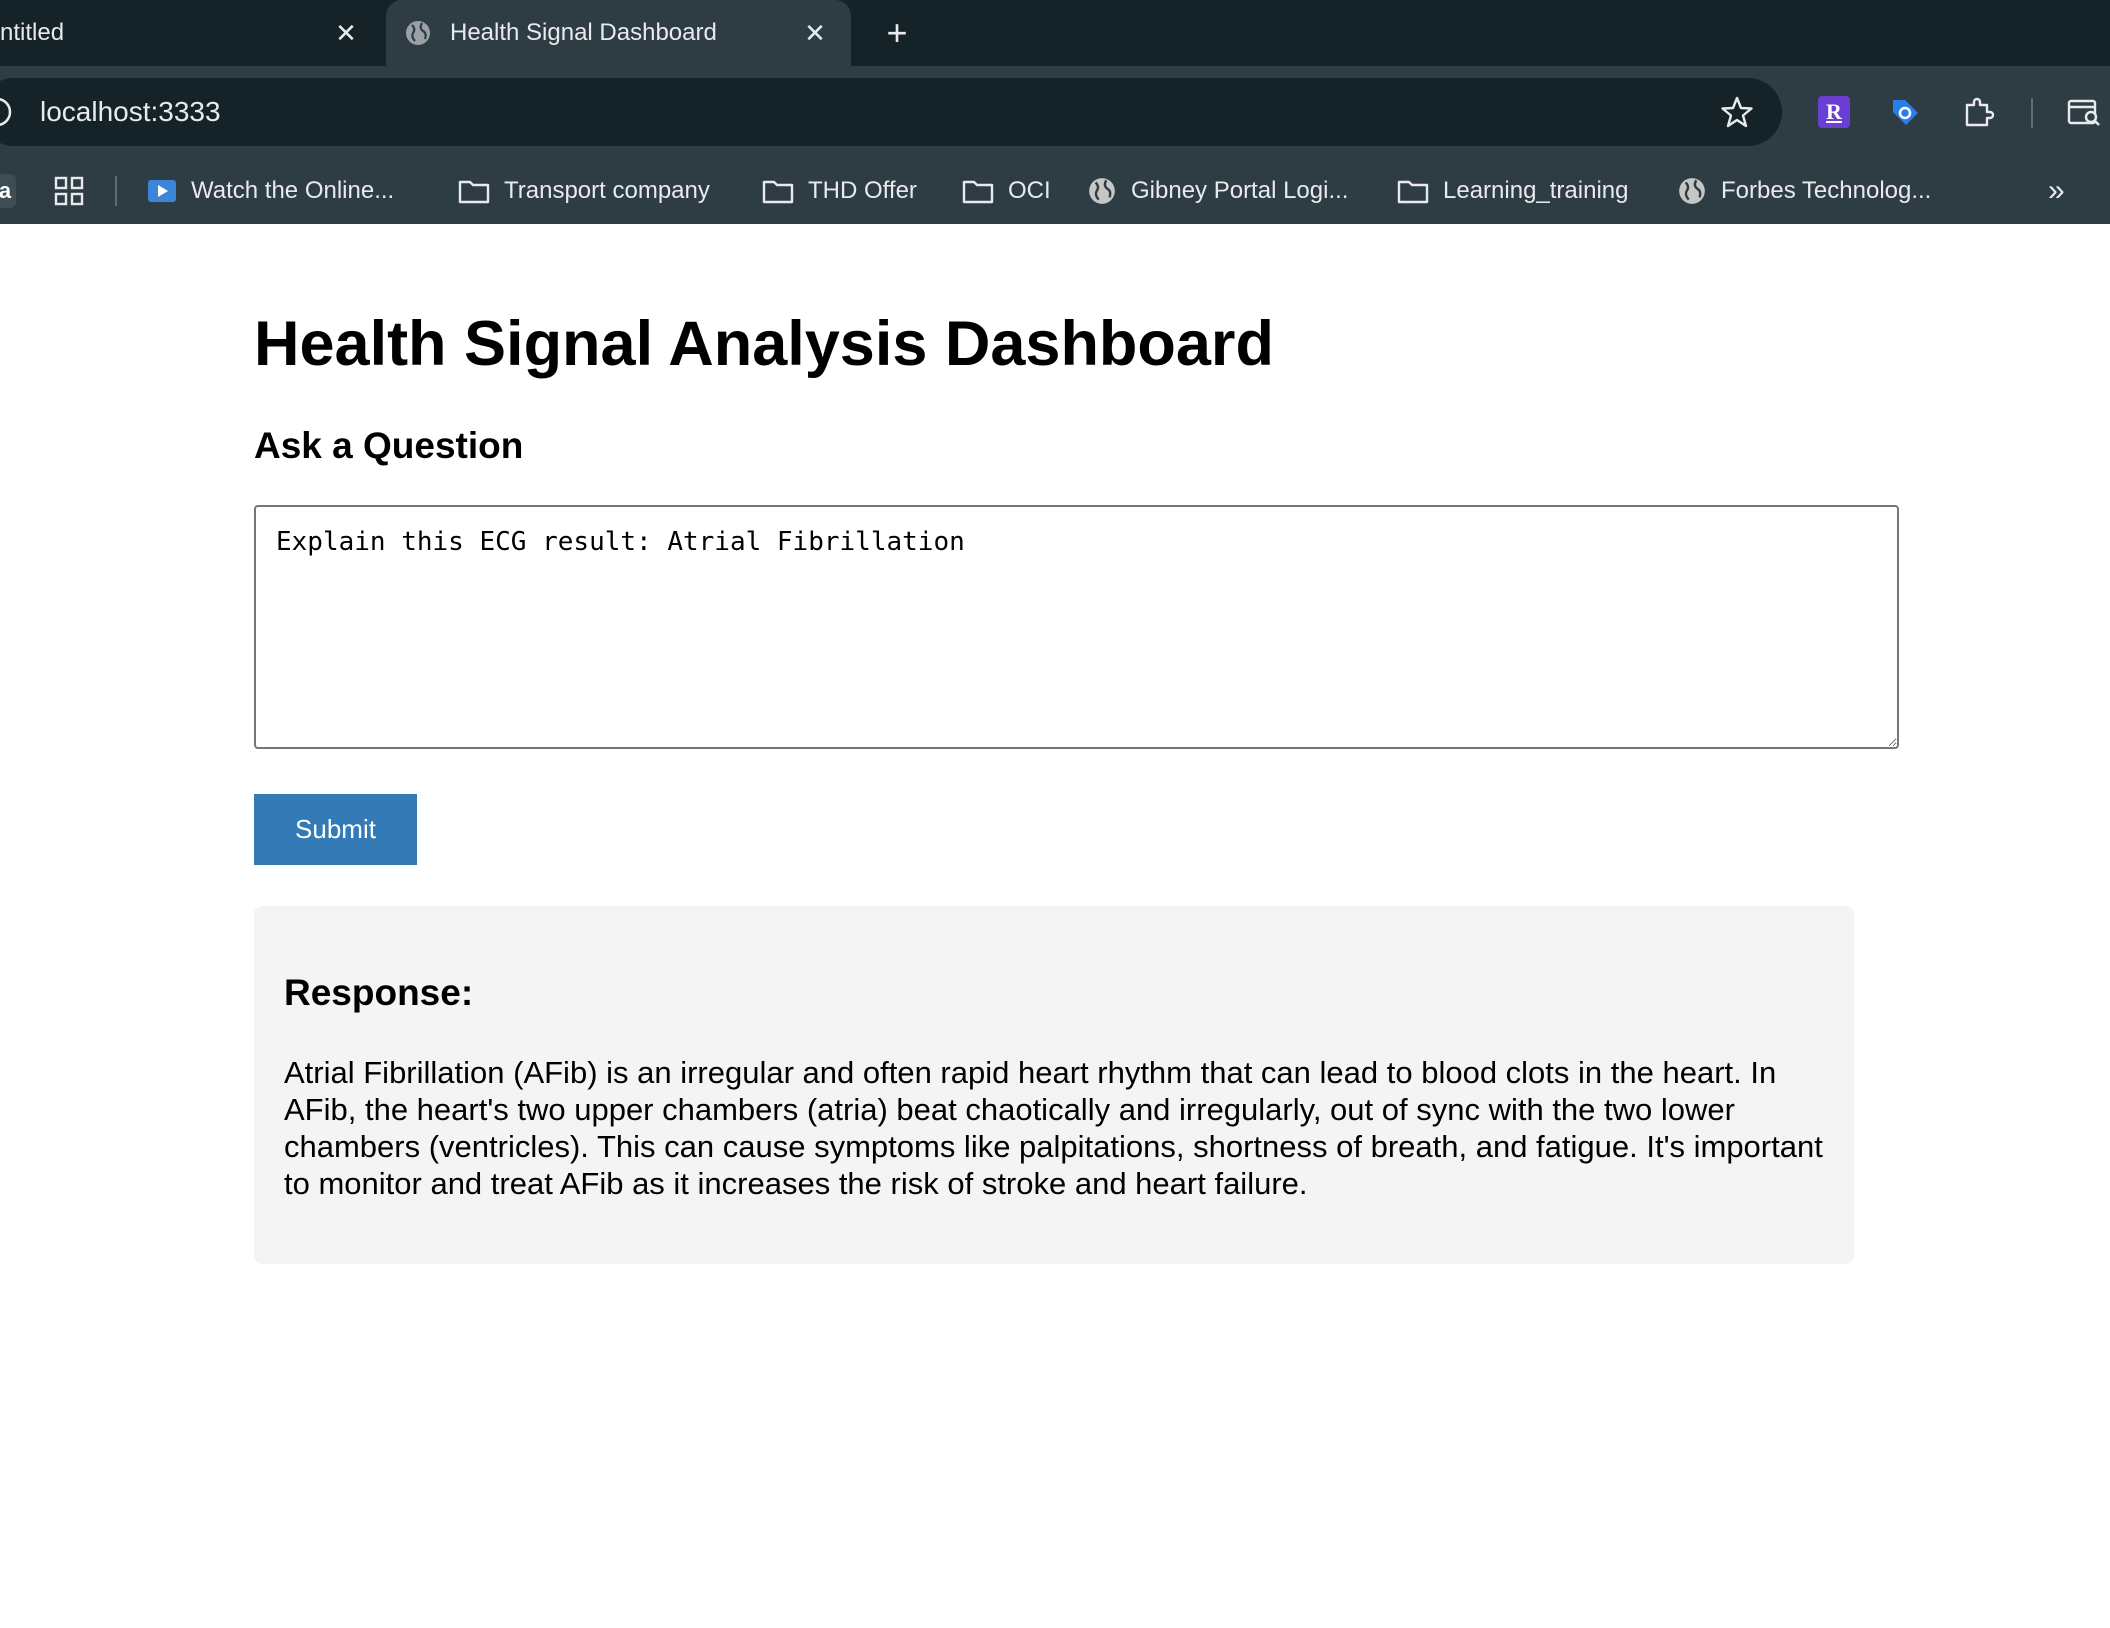 This screenshot has width=2110, height=1628. What do you see at coordinates (2084, 112) in the screenshot?
I see `tab-search-icon` at bounding box center [2084, 112].